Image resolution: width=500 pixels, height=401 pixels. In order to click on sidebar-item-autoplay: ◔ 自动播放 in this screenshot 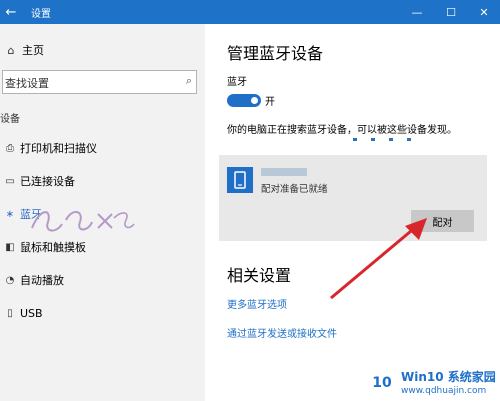, I will do `click(32, 280)`.